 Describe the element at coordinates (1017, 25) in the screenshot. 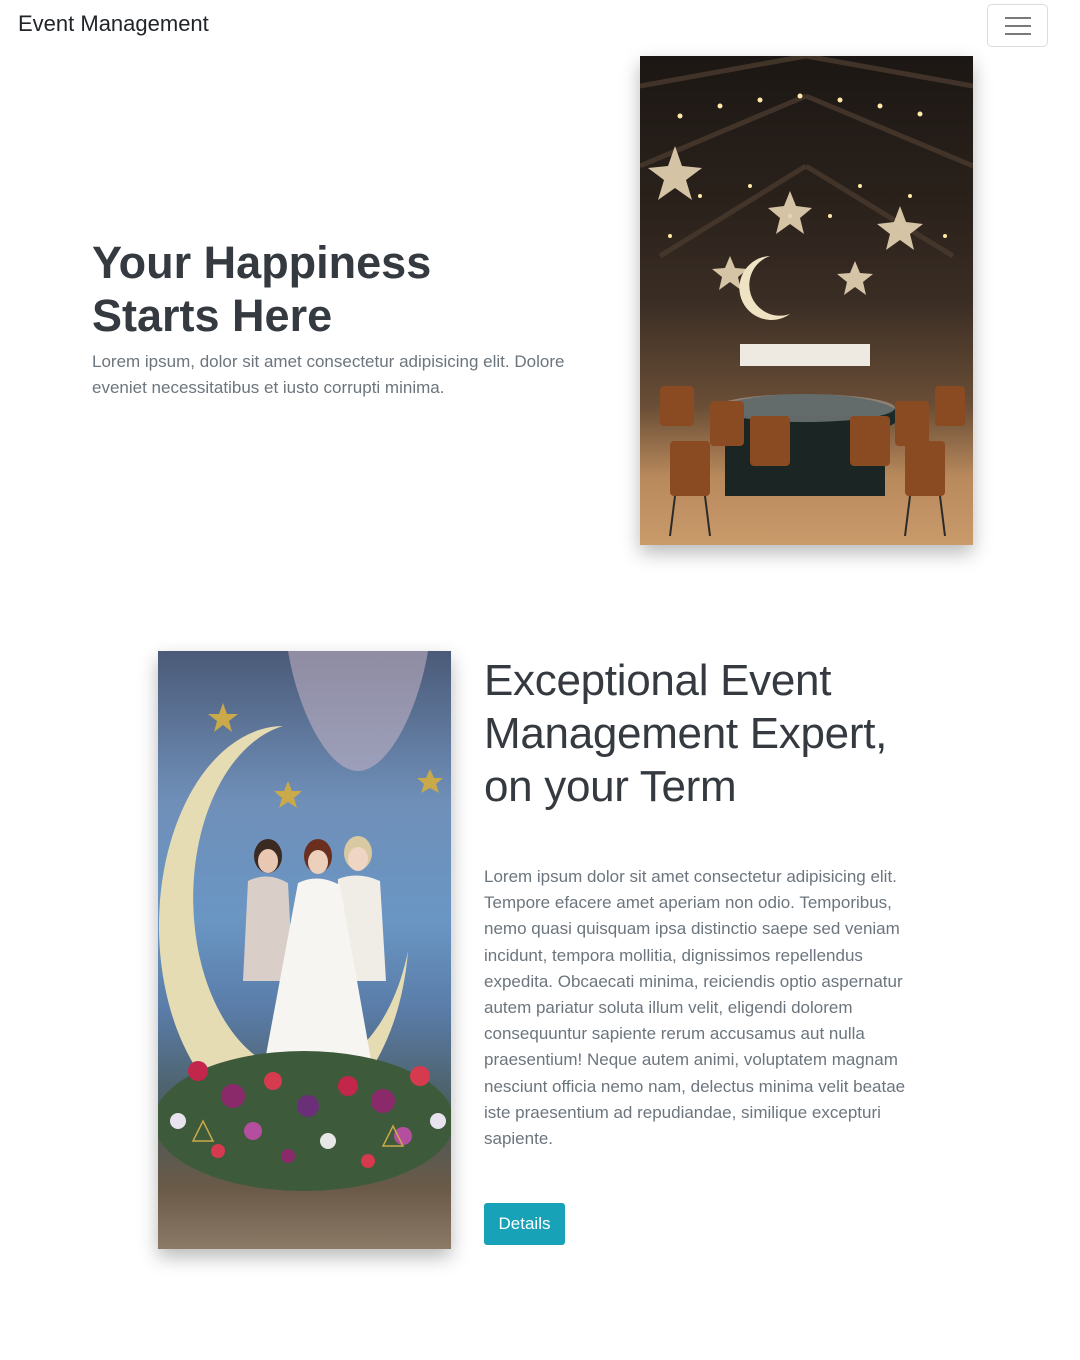

I see `navbar-toggler-button` at that location.